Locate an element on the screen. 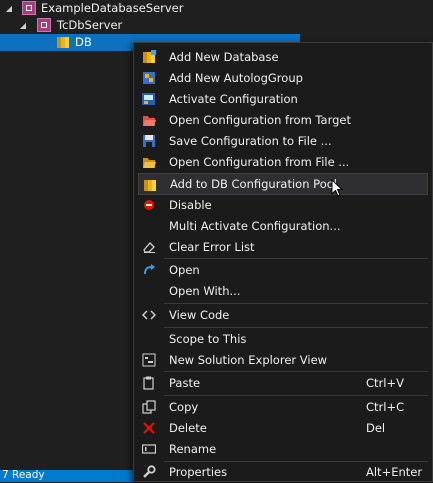  menu-item-label: View Code is located at coordinates (199, 315).